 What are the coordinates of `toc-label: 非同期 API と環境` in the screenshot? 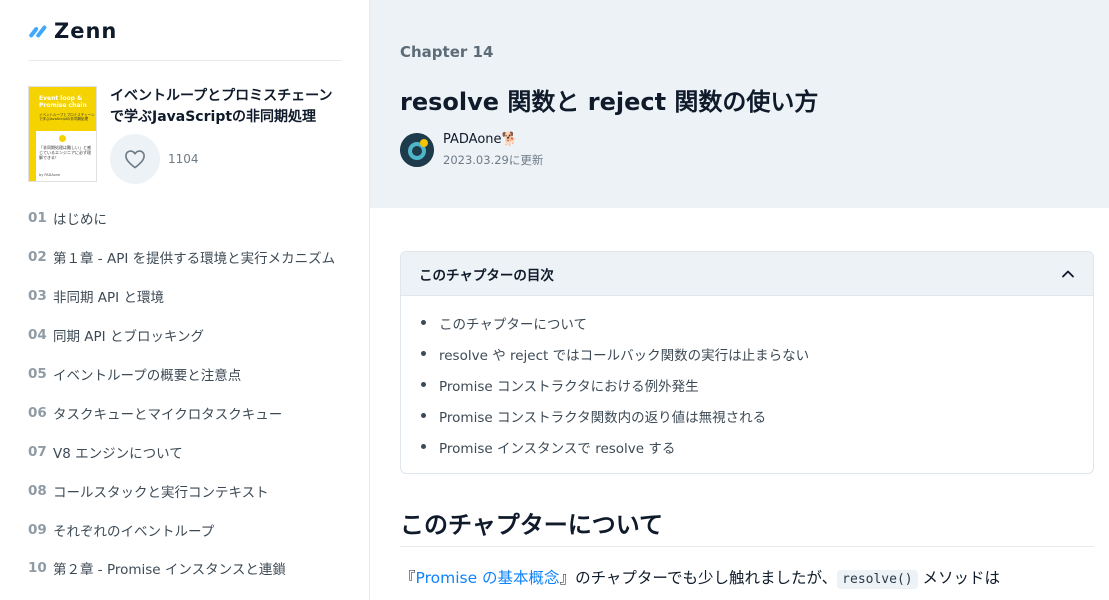 It's located at (108, 298).